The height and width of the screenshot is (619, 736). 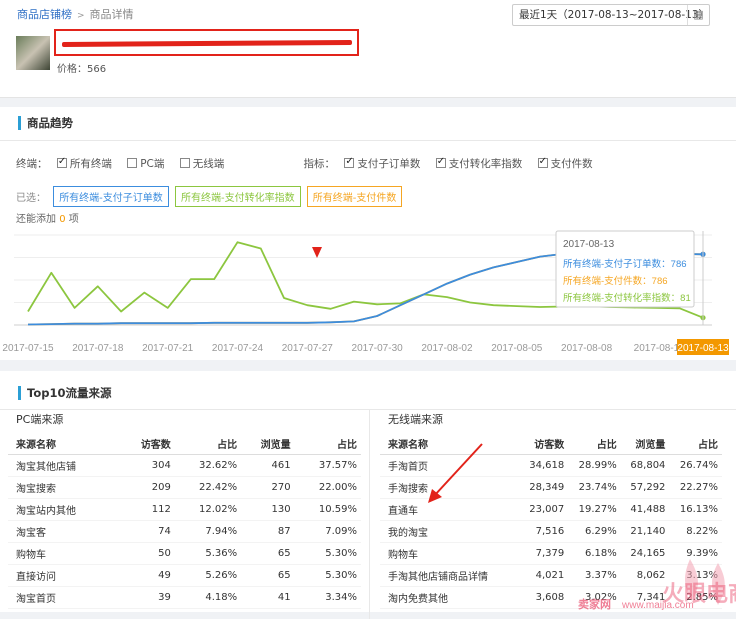 What do you see at coordinates (485, 164) in the screenshot?
I see `option-label: 支付转化率指数` at bounding box center [485, 164].